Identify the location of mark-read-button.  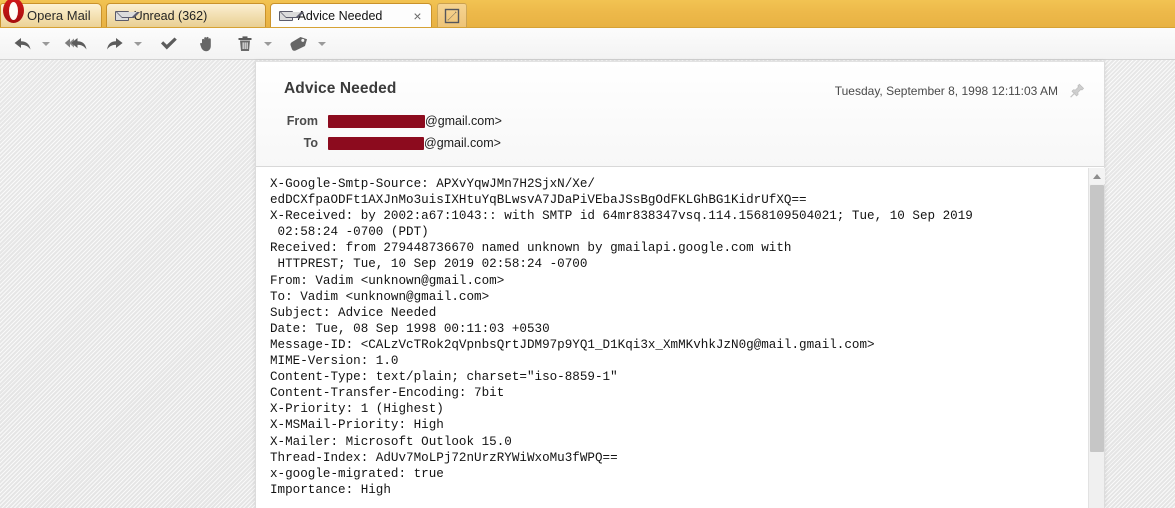
(169, 44).